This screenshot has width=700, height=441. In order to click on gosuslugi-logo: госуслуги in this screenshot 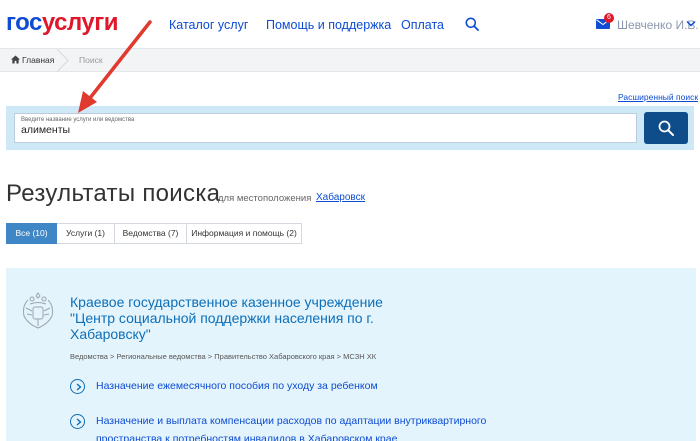, I will do `click(62, 23)`.